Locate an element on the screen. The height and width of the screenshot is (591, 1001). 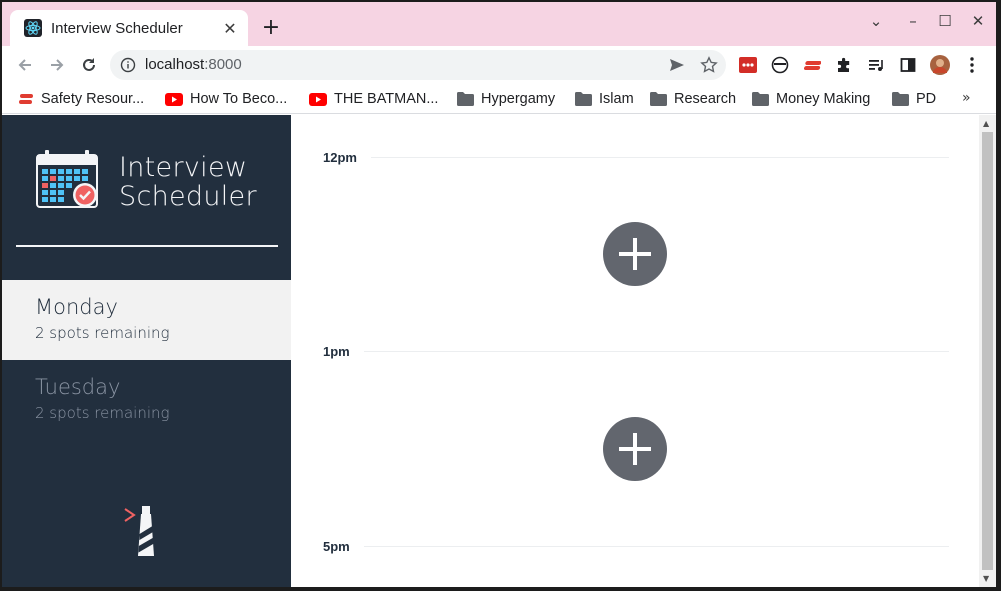
react-icon is located at coordinates (33, 28).